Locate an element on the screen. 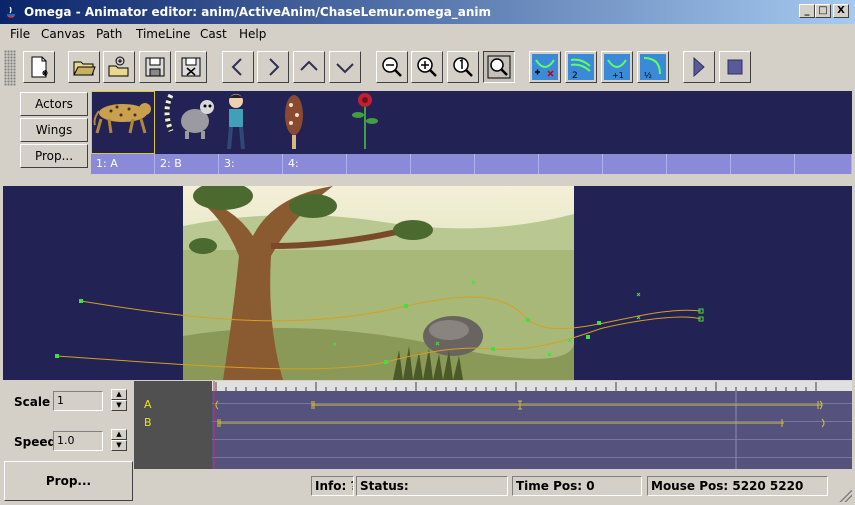 The image size is (855, 505). status-mouse-pos: Mouse Pos: 5220 5220 is located at coordinates (737, 486).